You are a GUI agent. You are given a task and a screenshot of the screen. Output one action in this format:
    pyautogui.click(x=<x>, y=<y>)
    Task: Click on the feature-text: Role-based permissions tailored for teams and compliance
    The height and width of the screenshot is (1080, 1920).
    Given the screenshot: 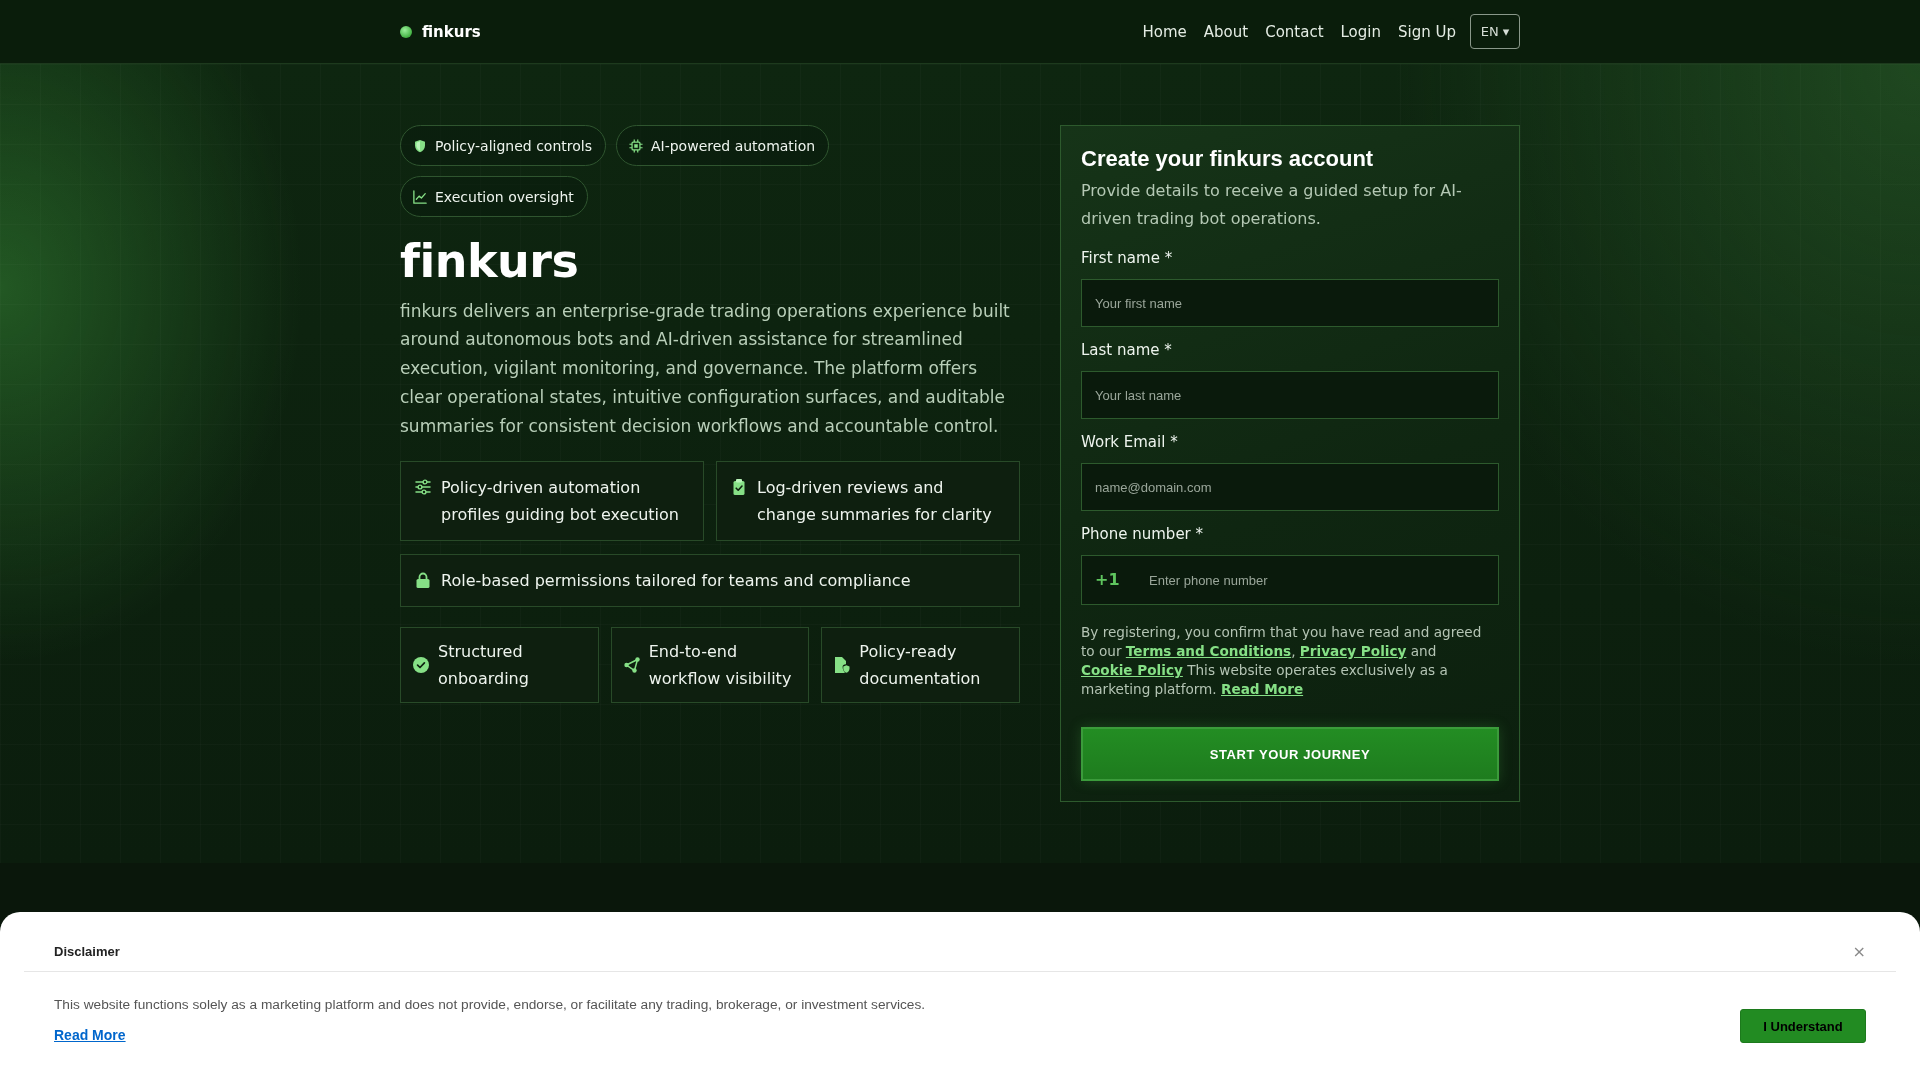 What is the action you would take?
    pyautogui.click(x=676, y=581)
    